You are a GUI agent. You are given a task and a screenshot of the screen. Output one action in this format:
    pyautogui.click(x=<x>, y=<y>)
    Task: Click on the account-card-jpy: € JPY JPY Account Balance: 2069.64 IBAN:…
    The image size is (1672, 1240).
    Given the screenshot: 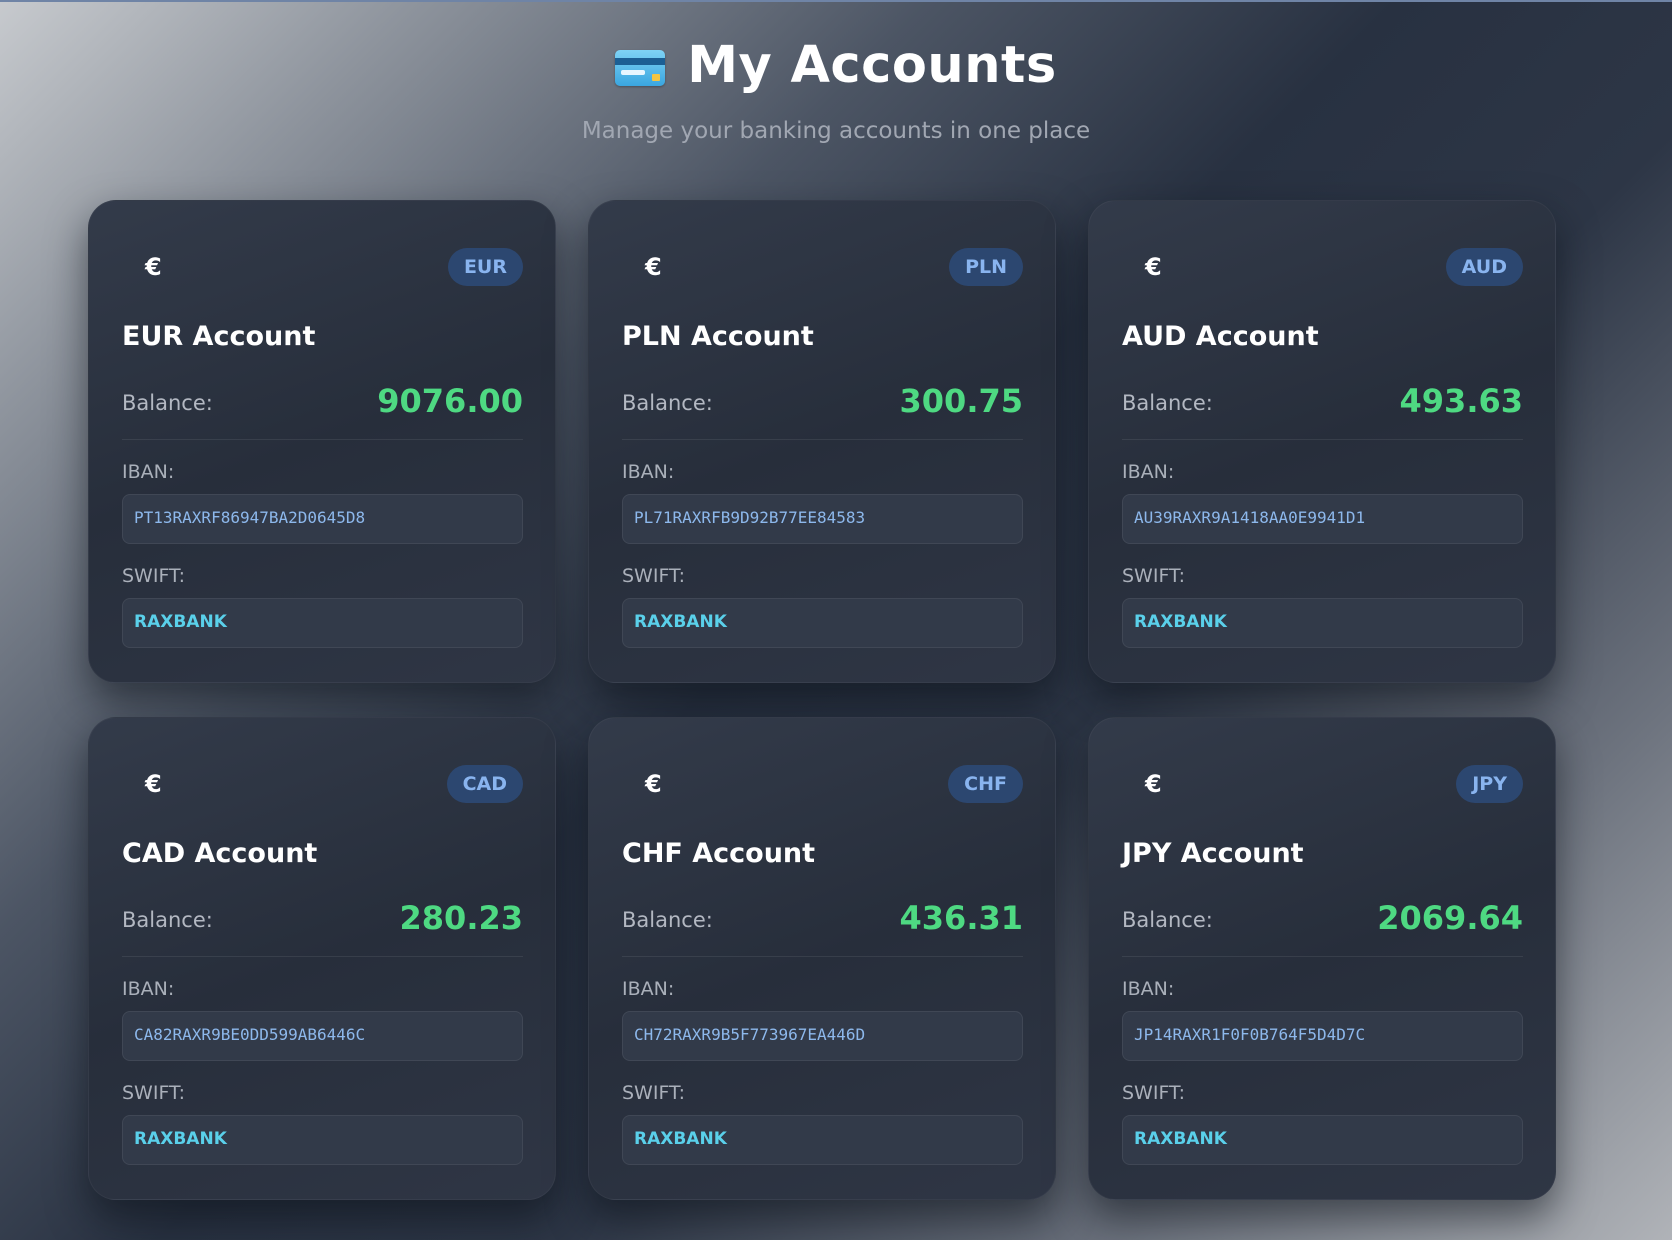 What is the action you would take?
    pyautogui.click(x=1322, y=958)
    